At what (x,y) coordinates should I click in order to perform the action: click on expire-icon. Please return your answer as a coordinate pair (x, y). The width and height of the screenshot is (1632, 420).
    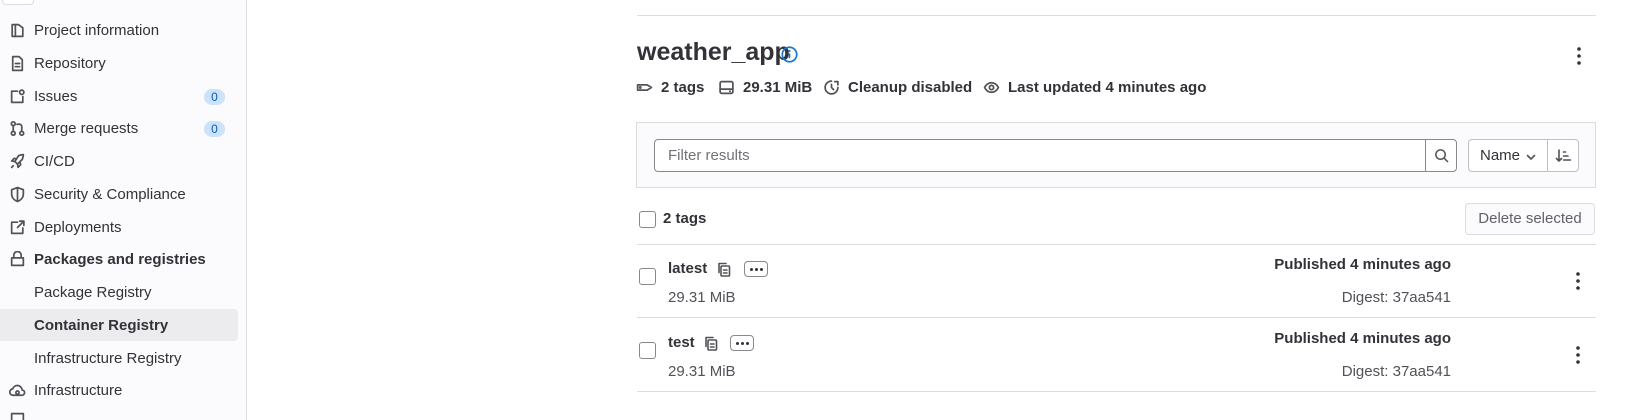
    Looking at the image, I should click on (831, 87).